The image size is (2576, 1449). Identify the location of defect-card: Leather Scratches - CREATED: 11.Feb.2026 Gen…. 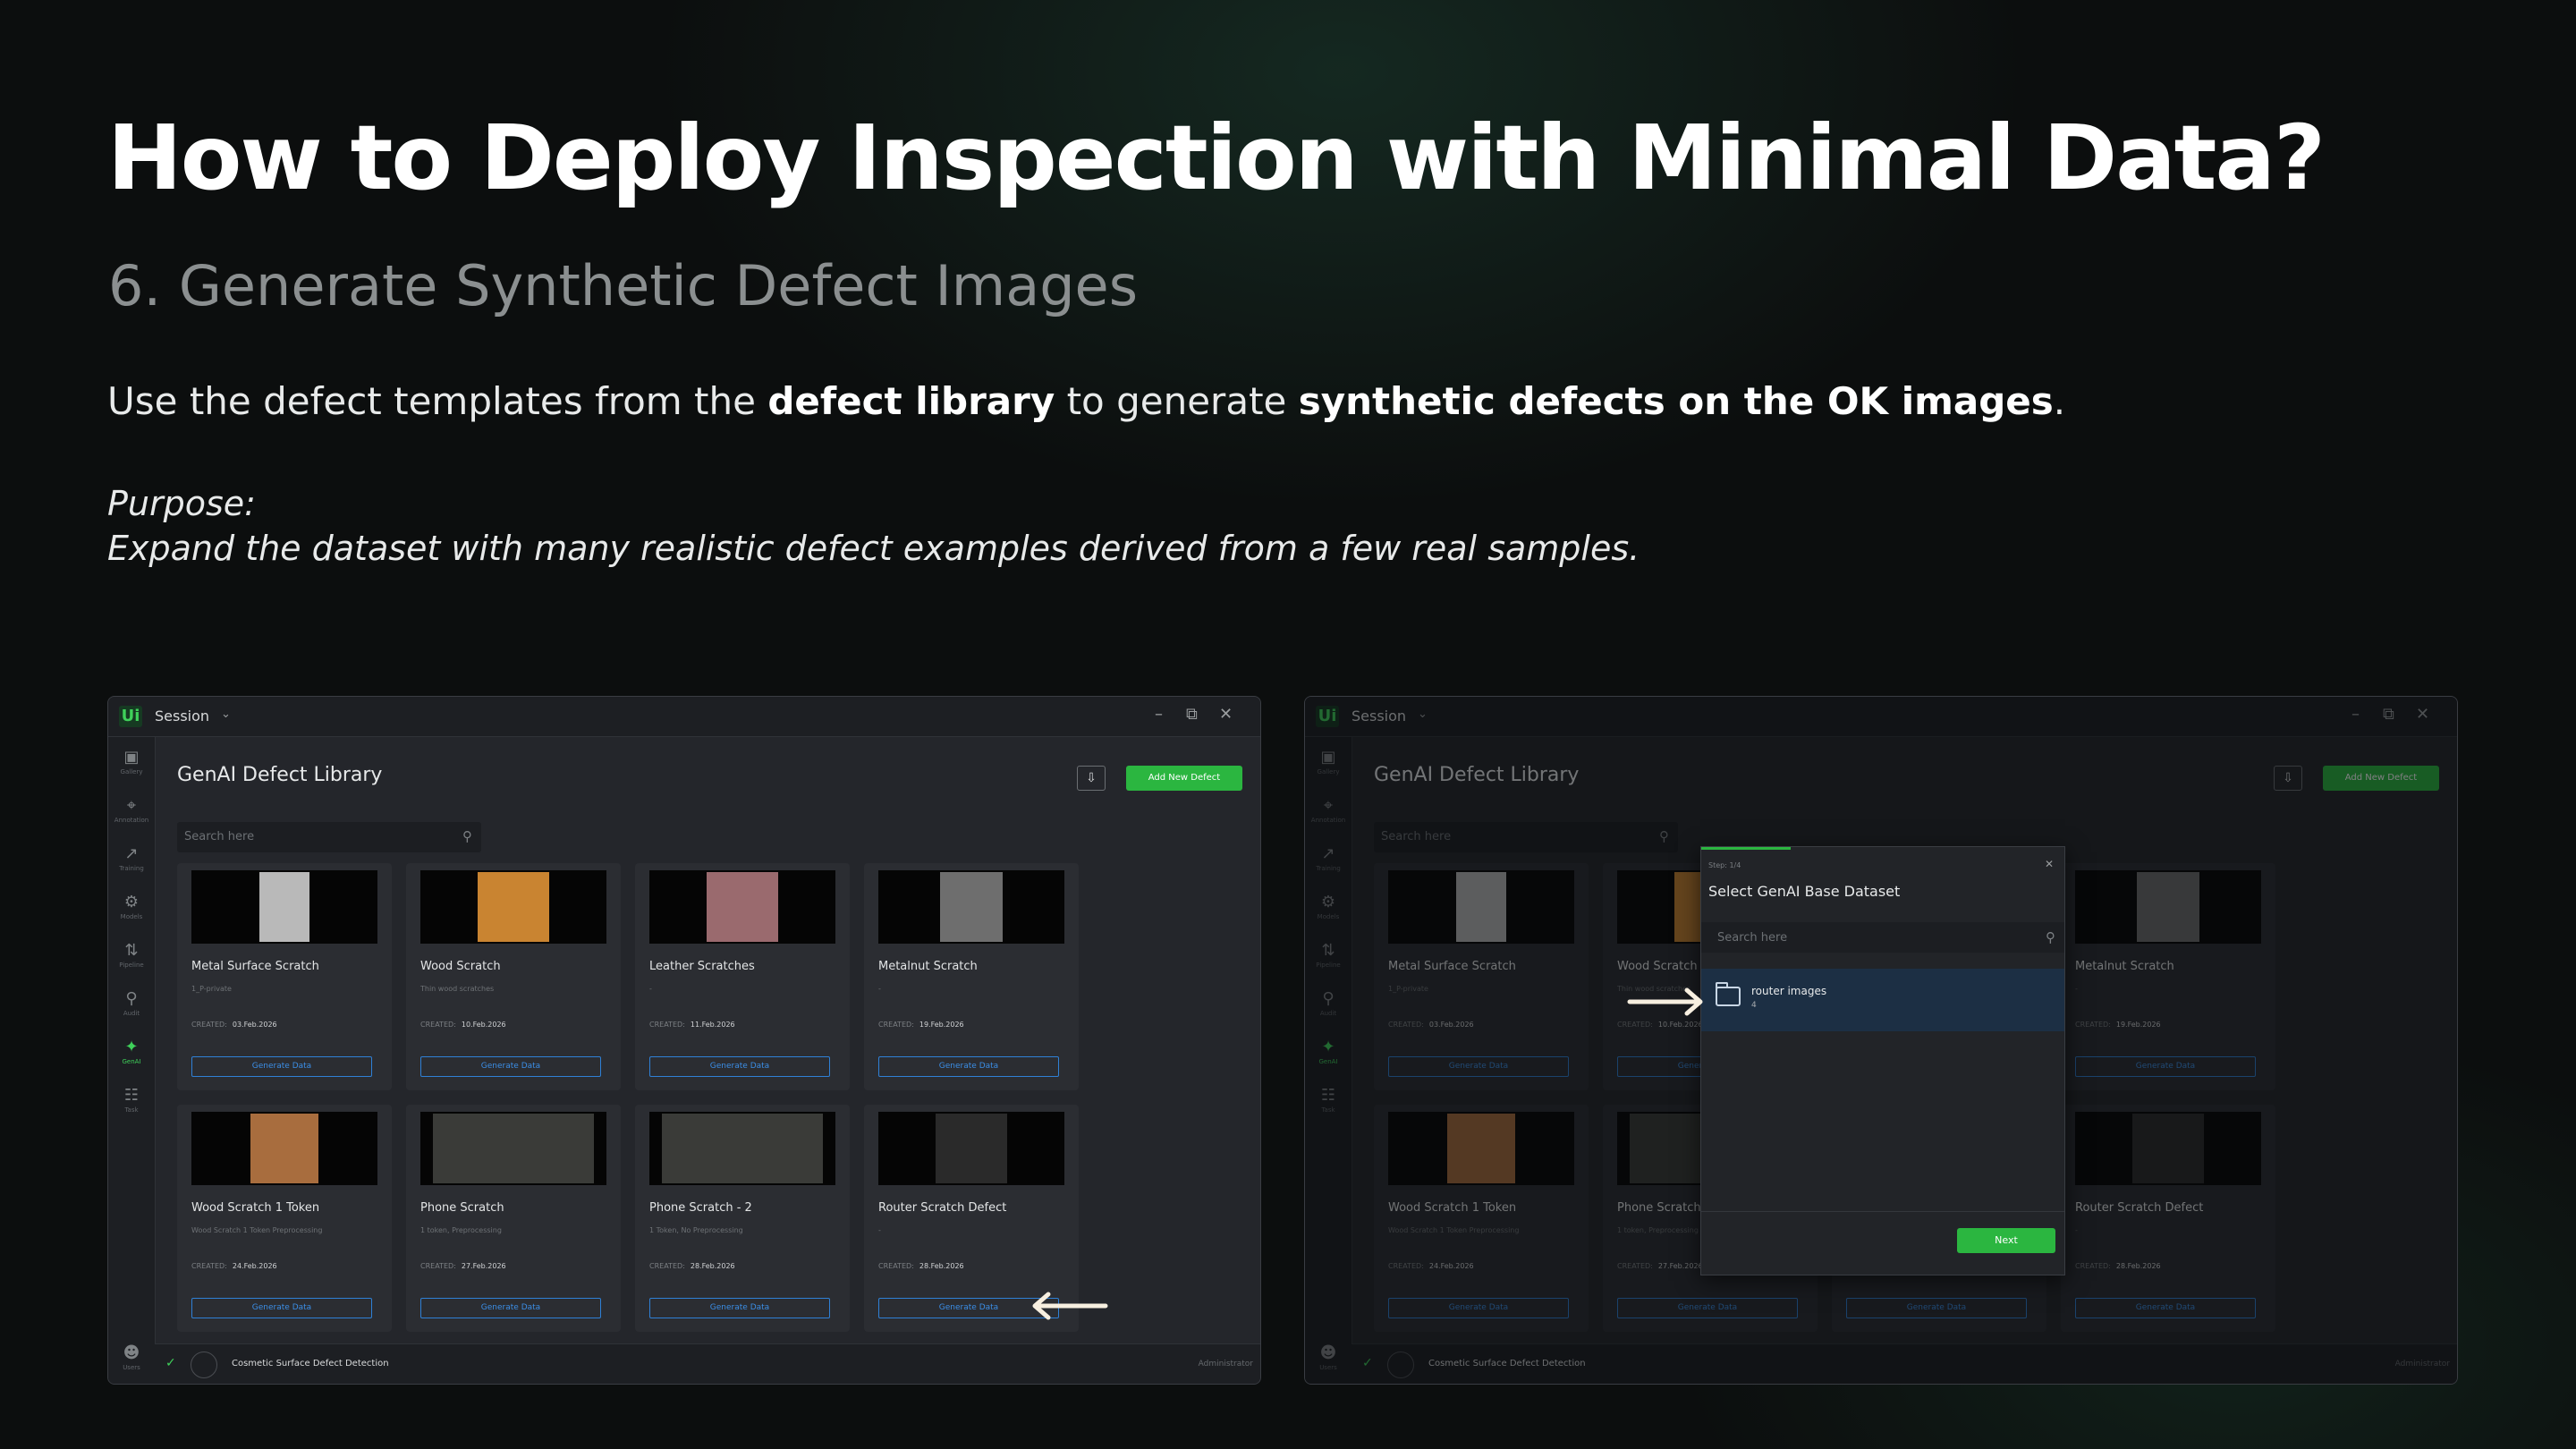
(742, 976).